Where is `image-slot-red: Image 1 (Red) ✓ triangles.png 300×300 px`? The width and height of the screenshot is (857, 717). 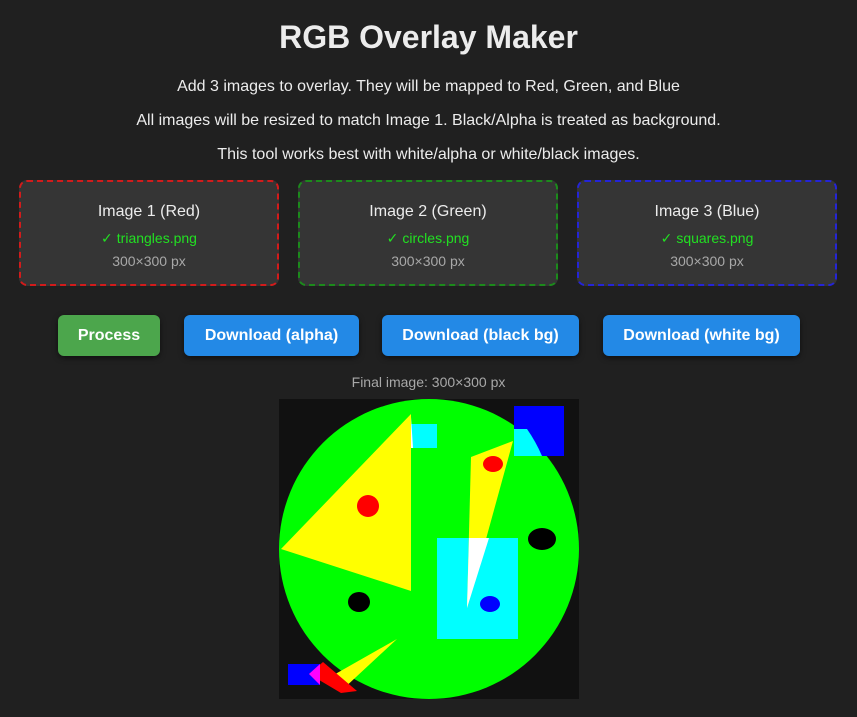
image-slot-red: Image 1 (Red) ✓ triangles.png 300×300 px is located at coordinates (149, 233).